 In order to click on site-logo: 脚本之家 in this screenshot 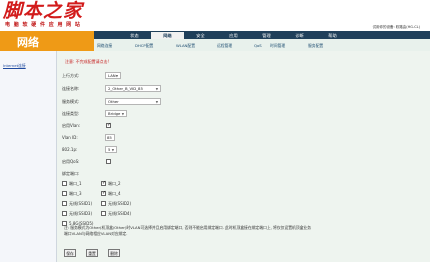, I will do `click(43, 11)`.